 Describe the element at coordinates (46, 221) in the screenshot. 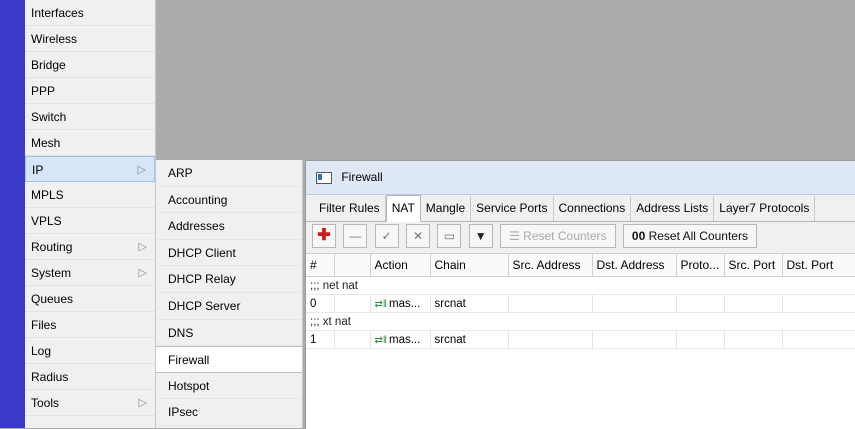

I see `menu-item-label: VPLS` at that location.